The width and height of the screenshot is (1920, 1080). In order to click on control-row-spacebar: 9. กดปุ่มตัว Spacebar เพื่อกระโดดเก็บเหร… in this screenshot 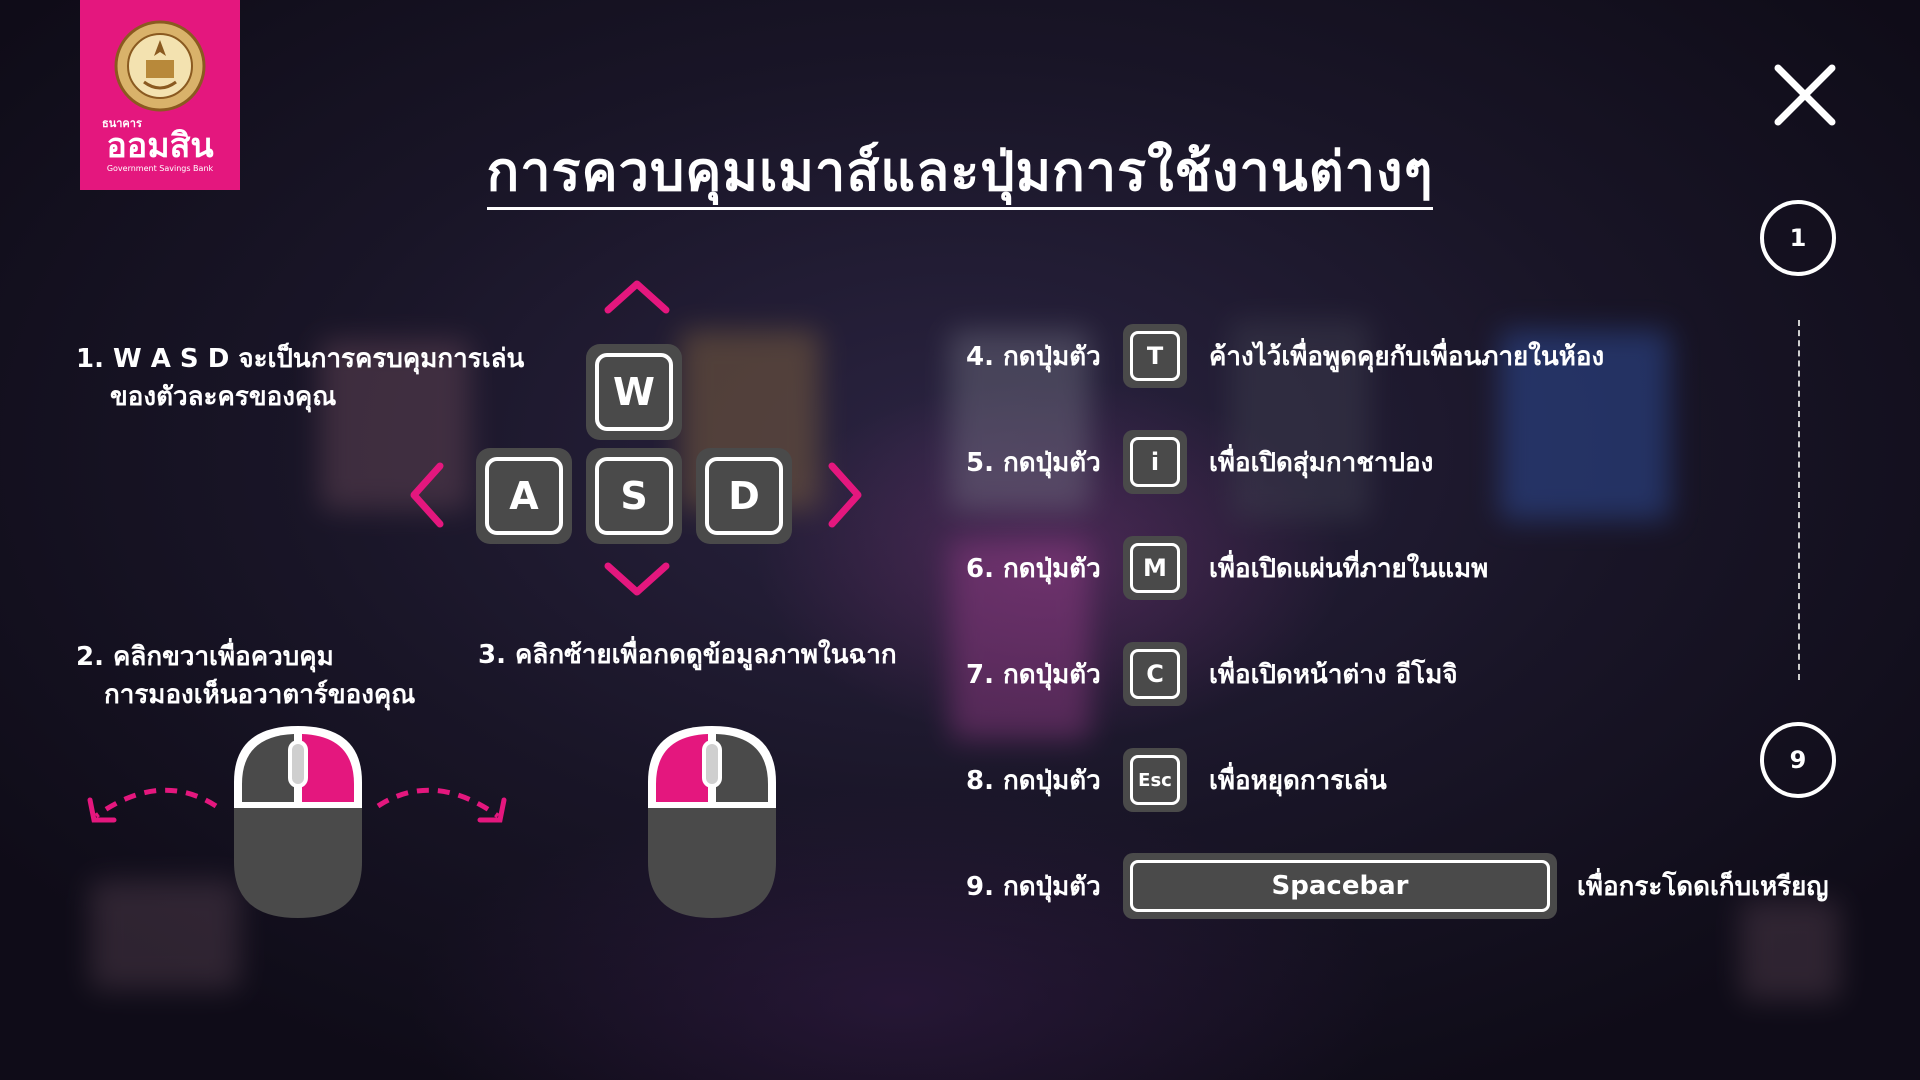, I will do `click(1397, 886)`.